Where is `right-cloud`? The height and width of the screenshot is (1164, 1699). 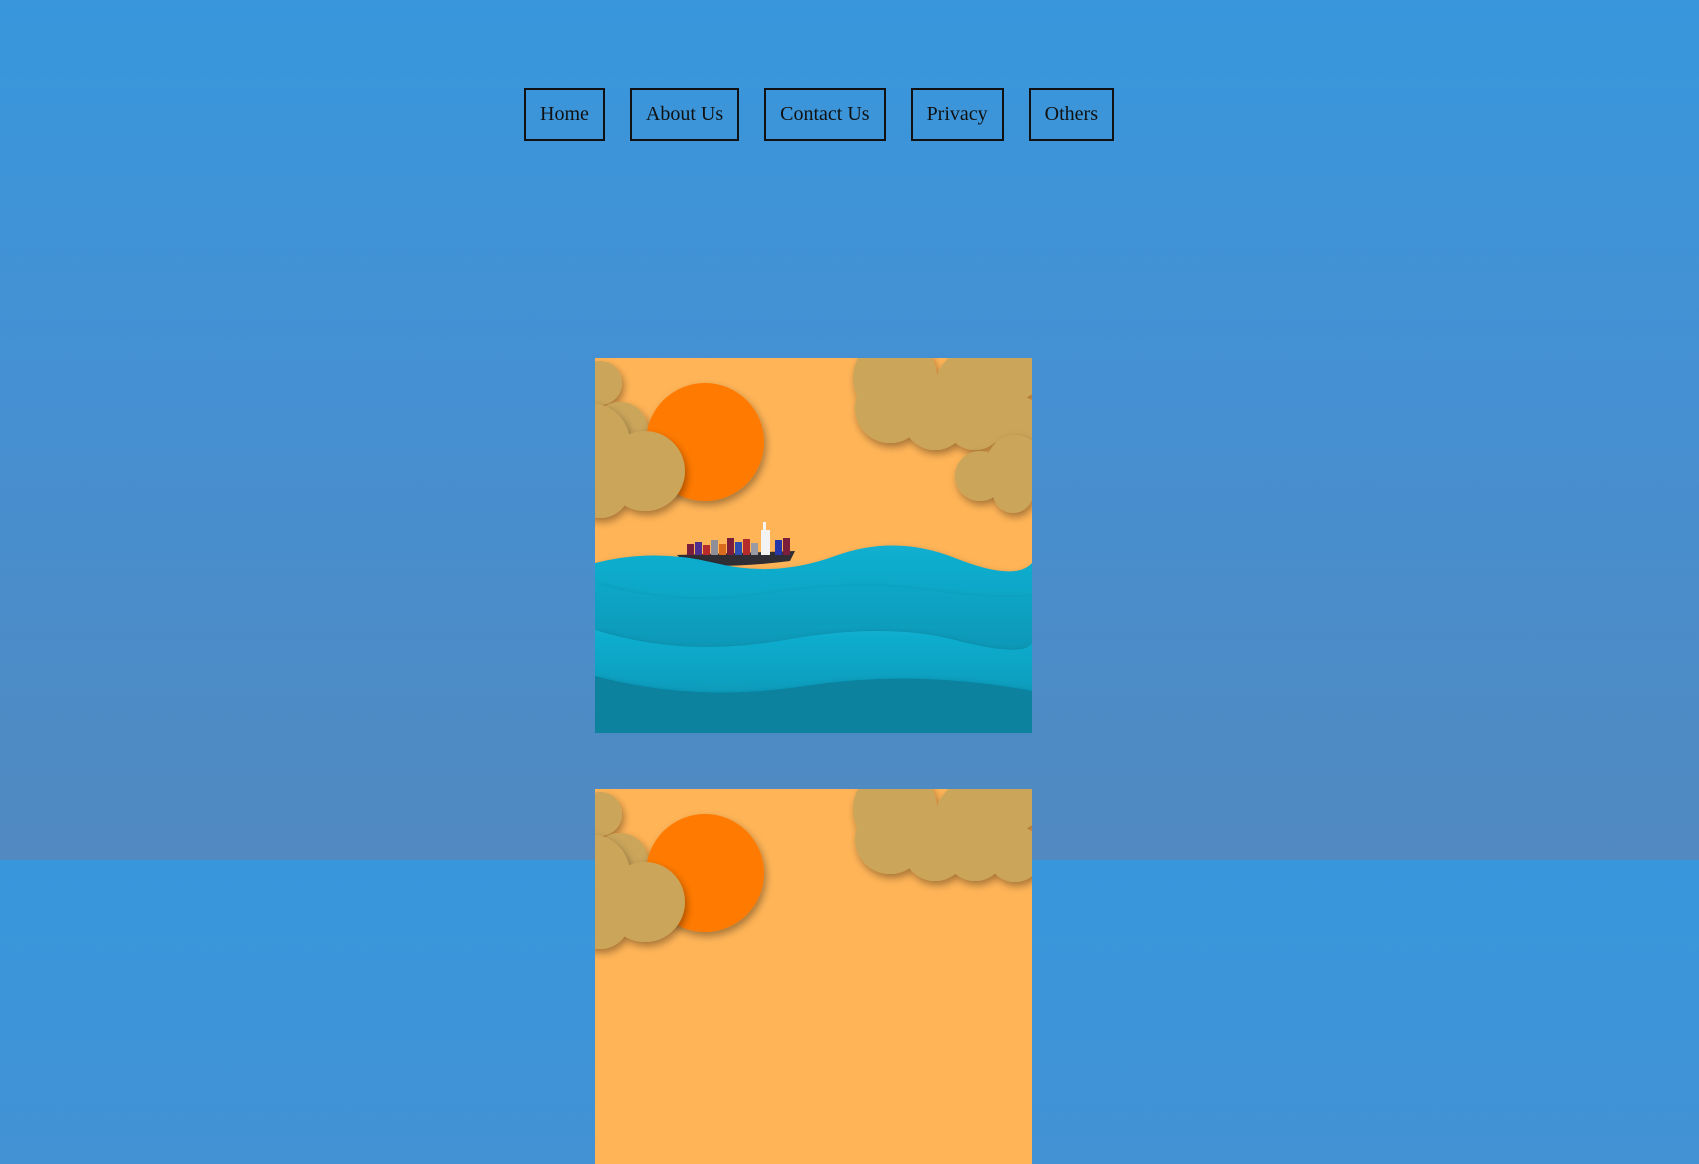
right-cloud is located at coordinates (942, 835).